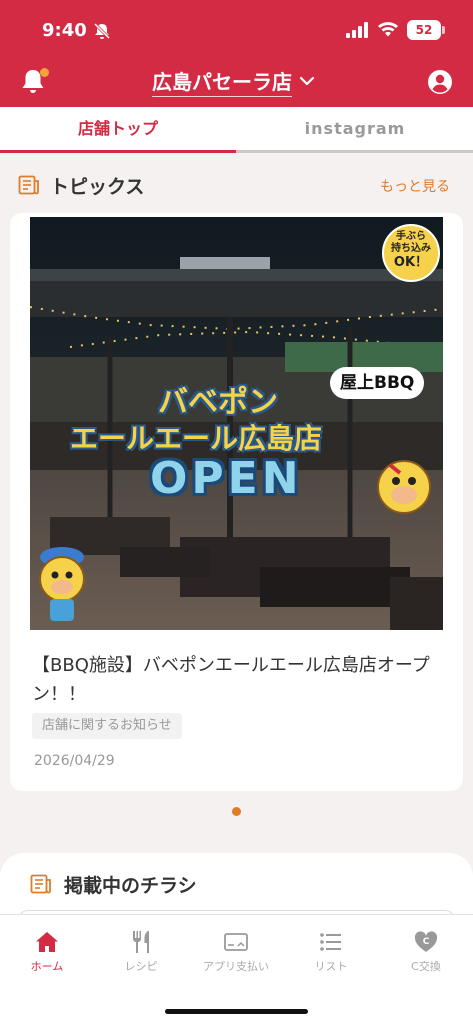 The image size is (473, 1024). Describe the element at coordinates (307, 81) in the screenshot. I see `chevron-down-icon` at that location.